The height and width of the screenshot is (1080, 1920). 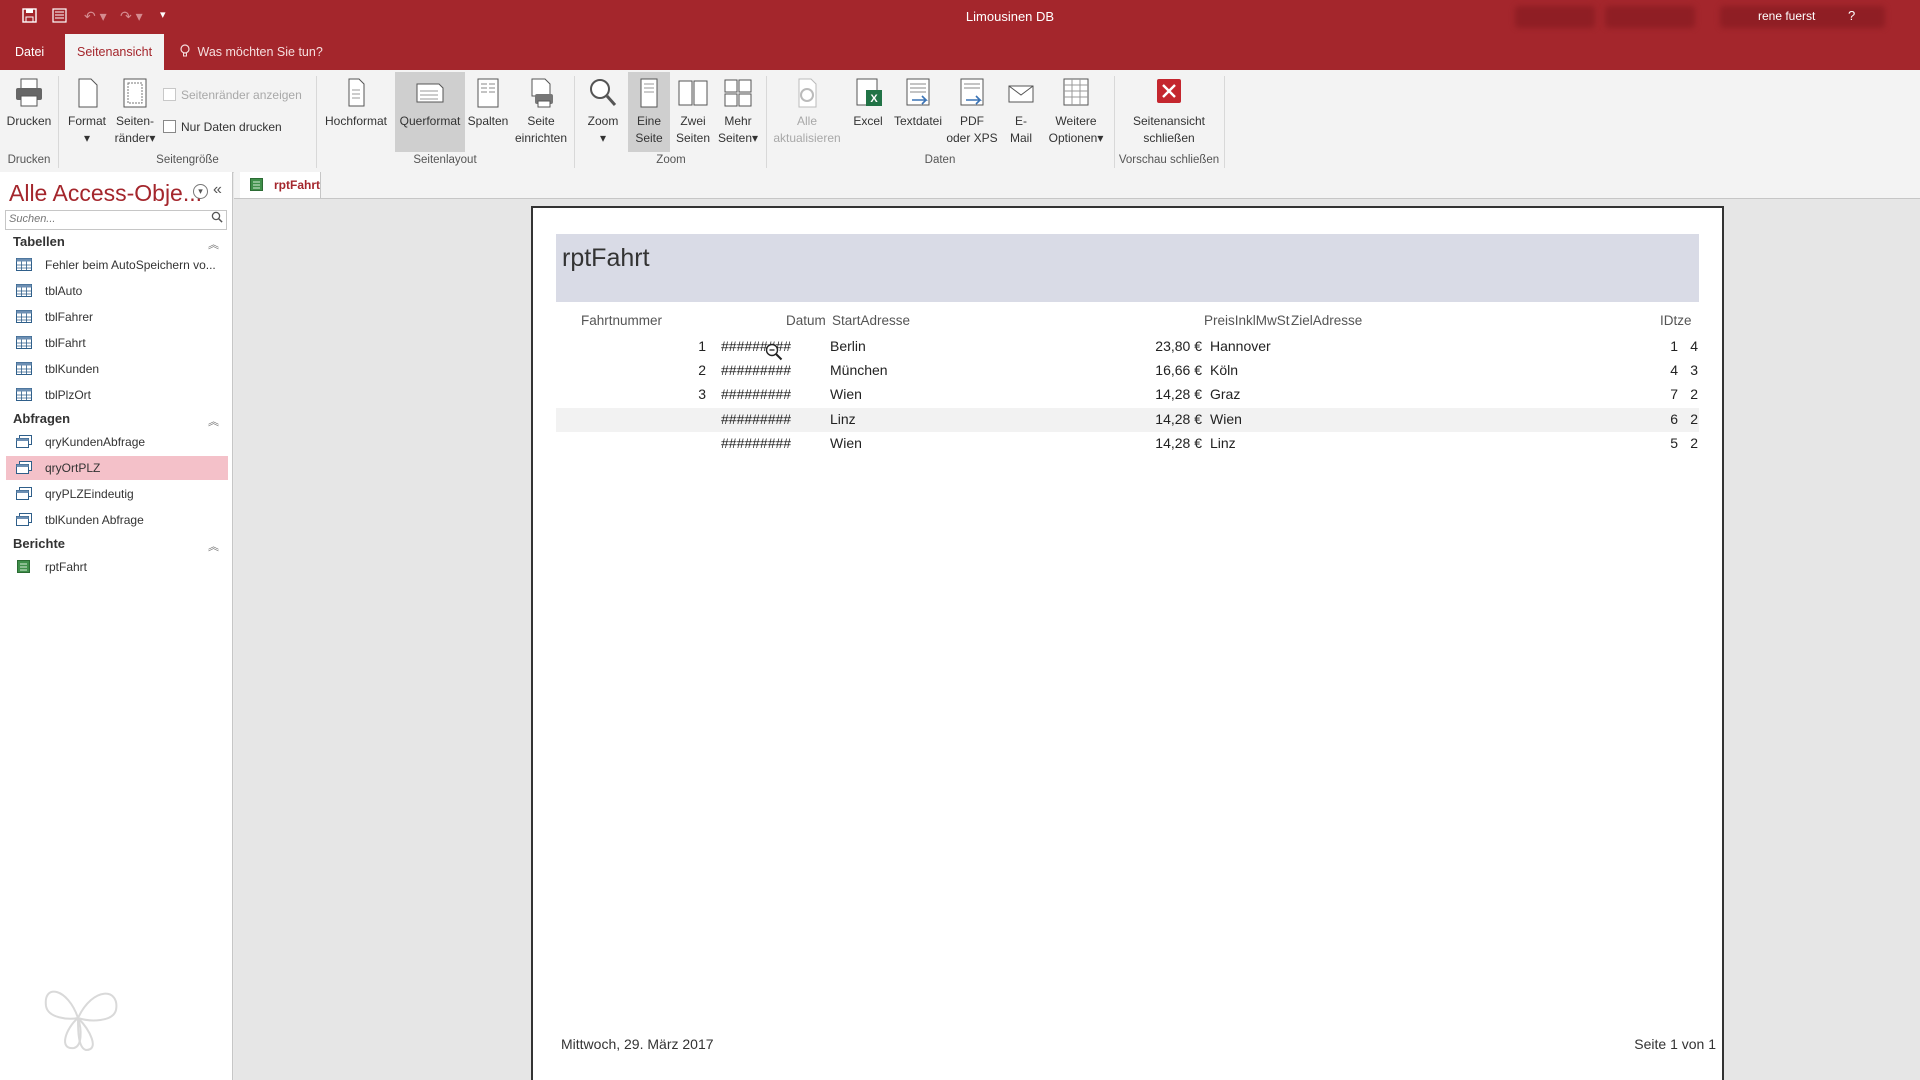 I want to click on zoom-label: Zoom, so click(x=603, y=121).